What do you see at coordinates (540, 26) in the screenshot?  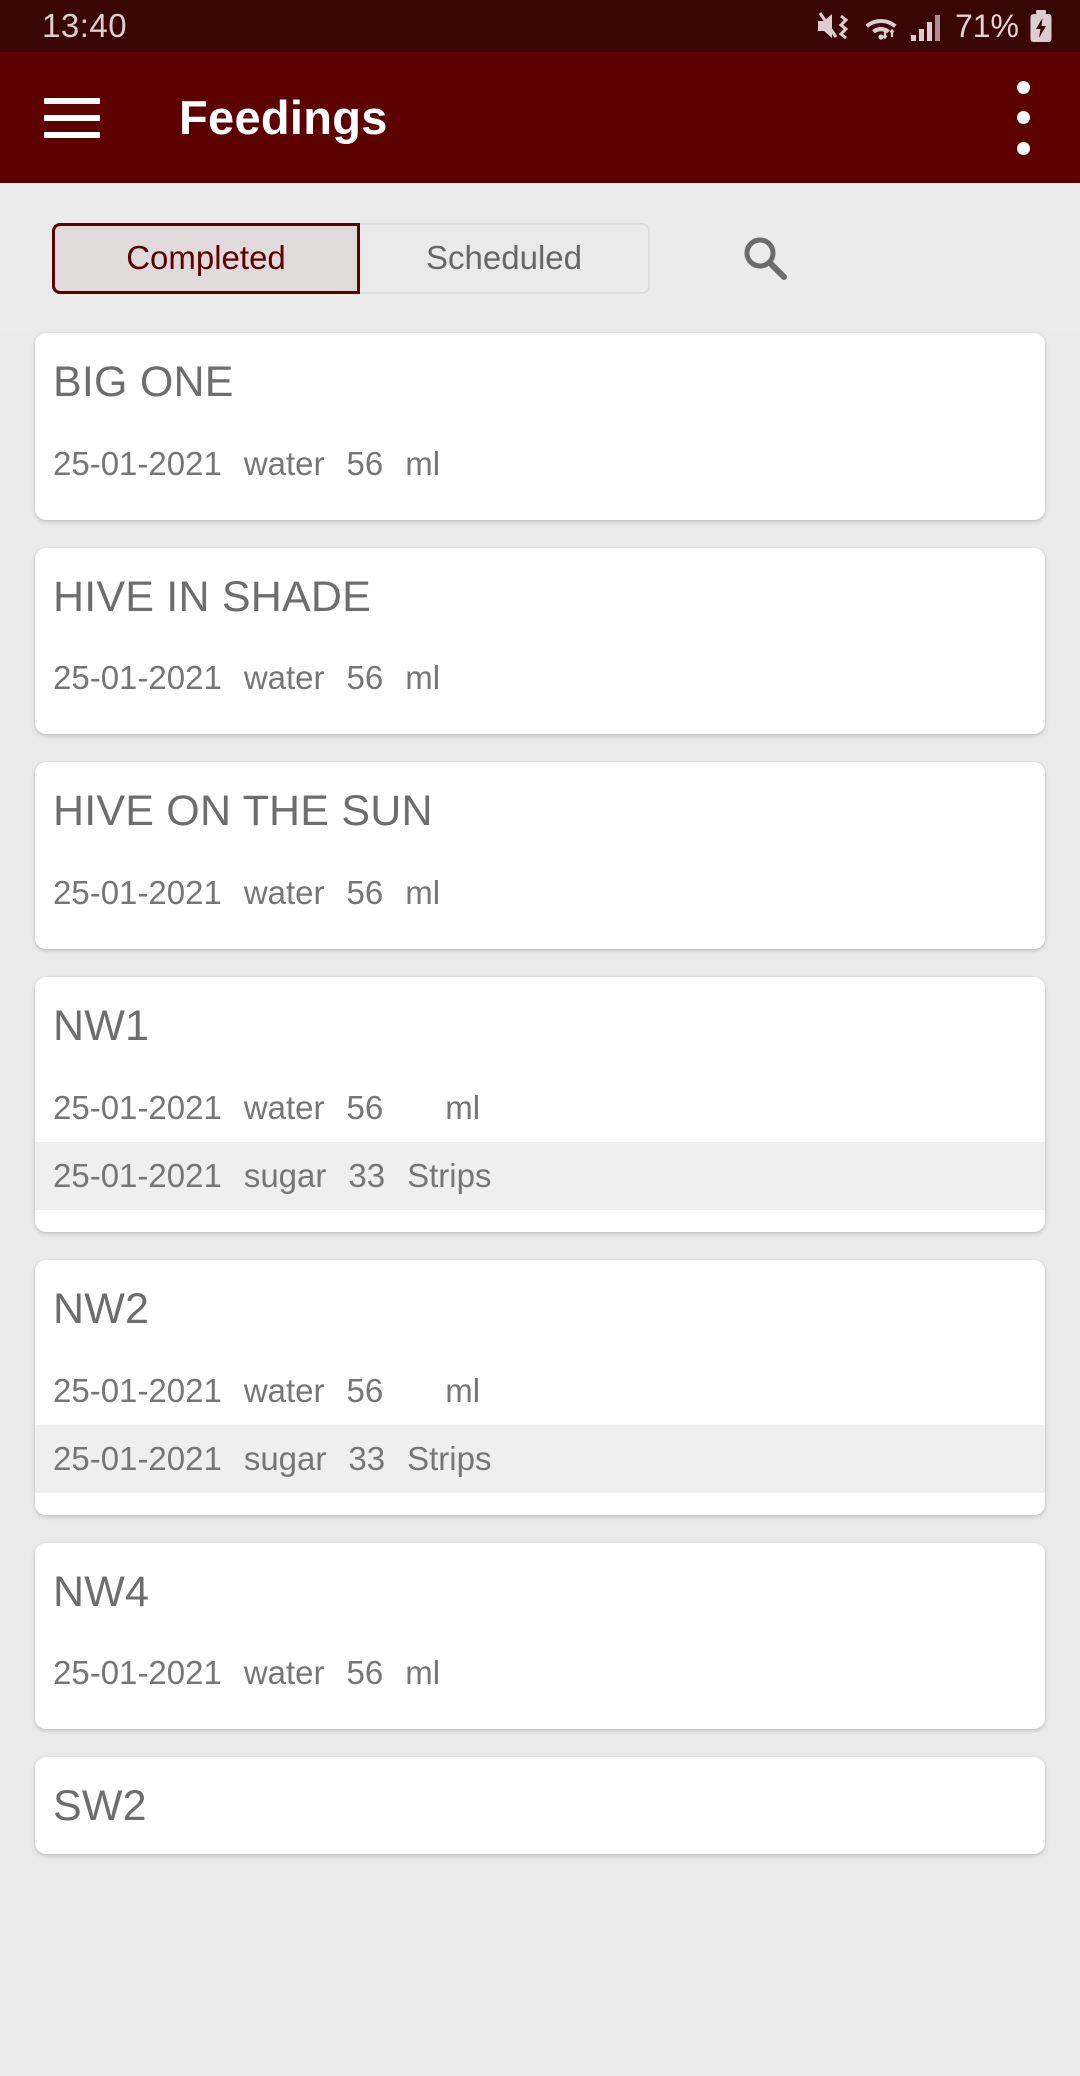 I see `status-bar: 13:40 71%` at bounding box center [540, 26].